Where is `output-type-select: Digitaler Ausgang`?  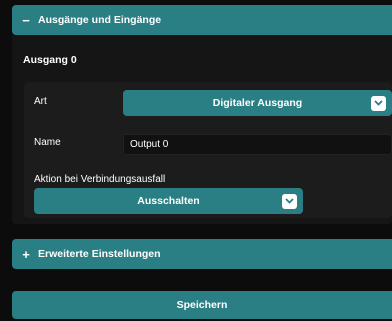 output-type-select: Digitaler Ausgang is located at coordinates (257, 103).